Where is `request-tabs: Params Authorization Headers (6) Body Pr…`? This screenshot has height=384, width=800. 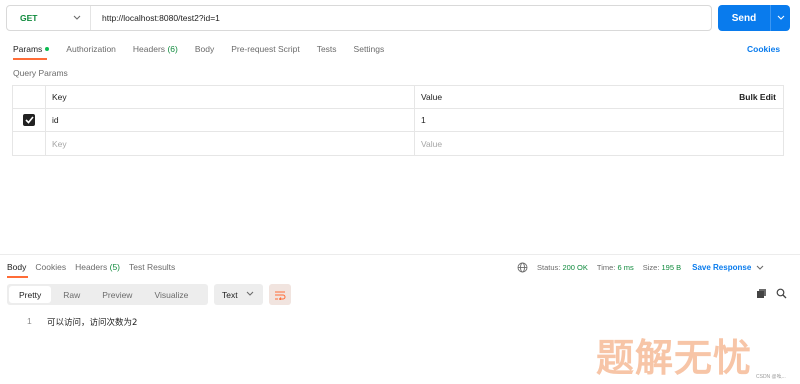 request-tabs: Params Authorization Headers (6) Body Pr… is located at coordinates (207, 49).